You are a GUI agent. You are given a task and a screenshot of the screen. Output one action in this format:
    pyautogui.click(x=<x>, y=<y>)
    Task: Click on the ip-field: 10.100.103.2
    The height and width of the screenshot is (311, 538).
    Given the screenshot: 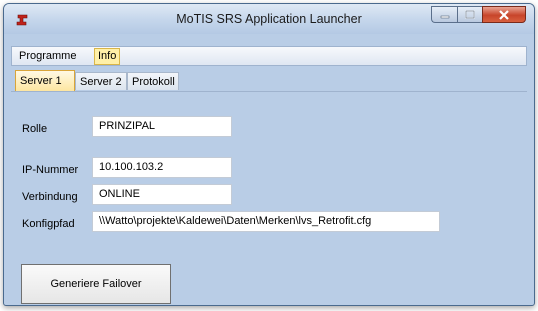 What is the action you would take?
    pyautogui.click(x=162, y=167)
    